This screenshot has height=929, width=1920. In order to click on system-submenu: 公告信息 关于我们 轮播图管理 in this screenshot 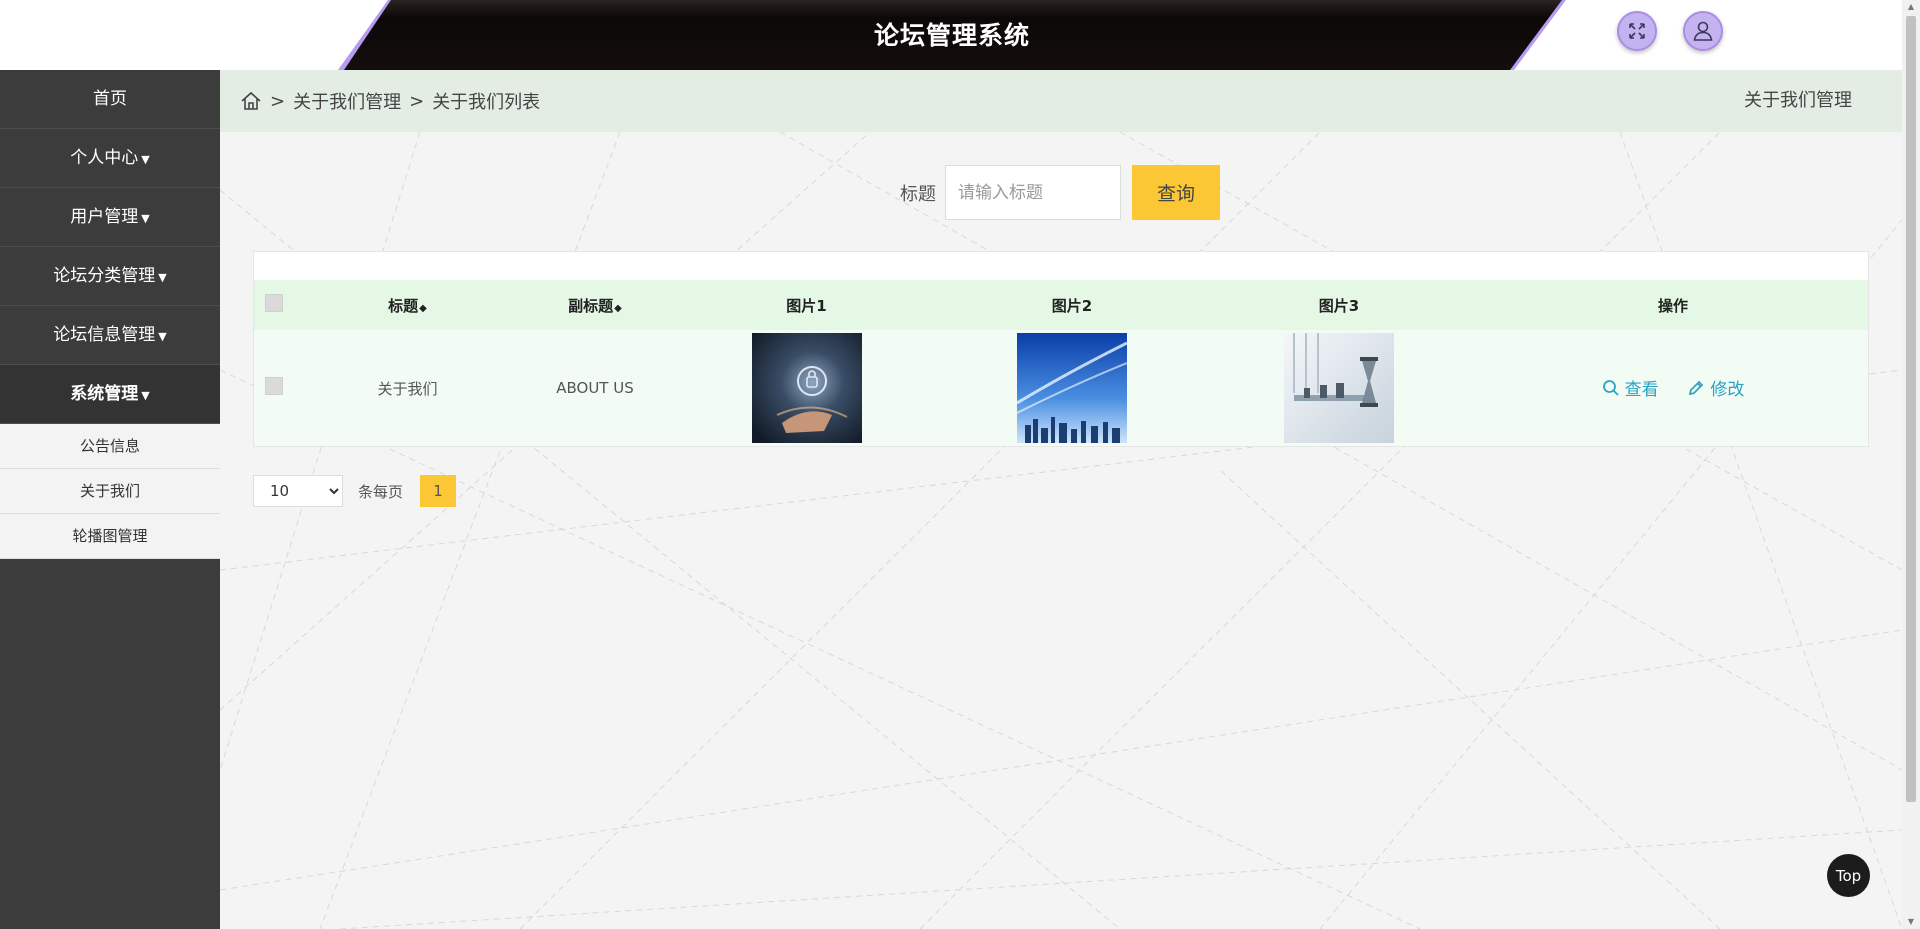, I will do `click(110, 491)`.